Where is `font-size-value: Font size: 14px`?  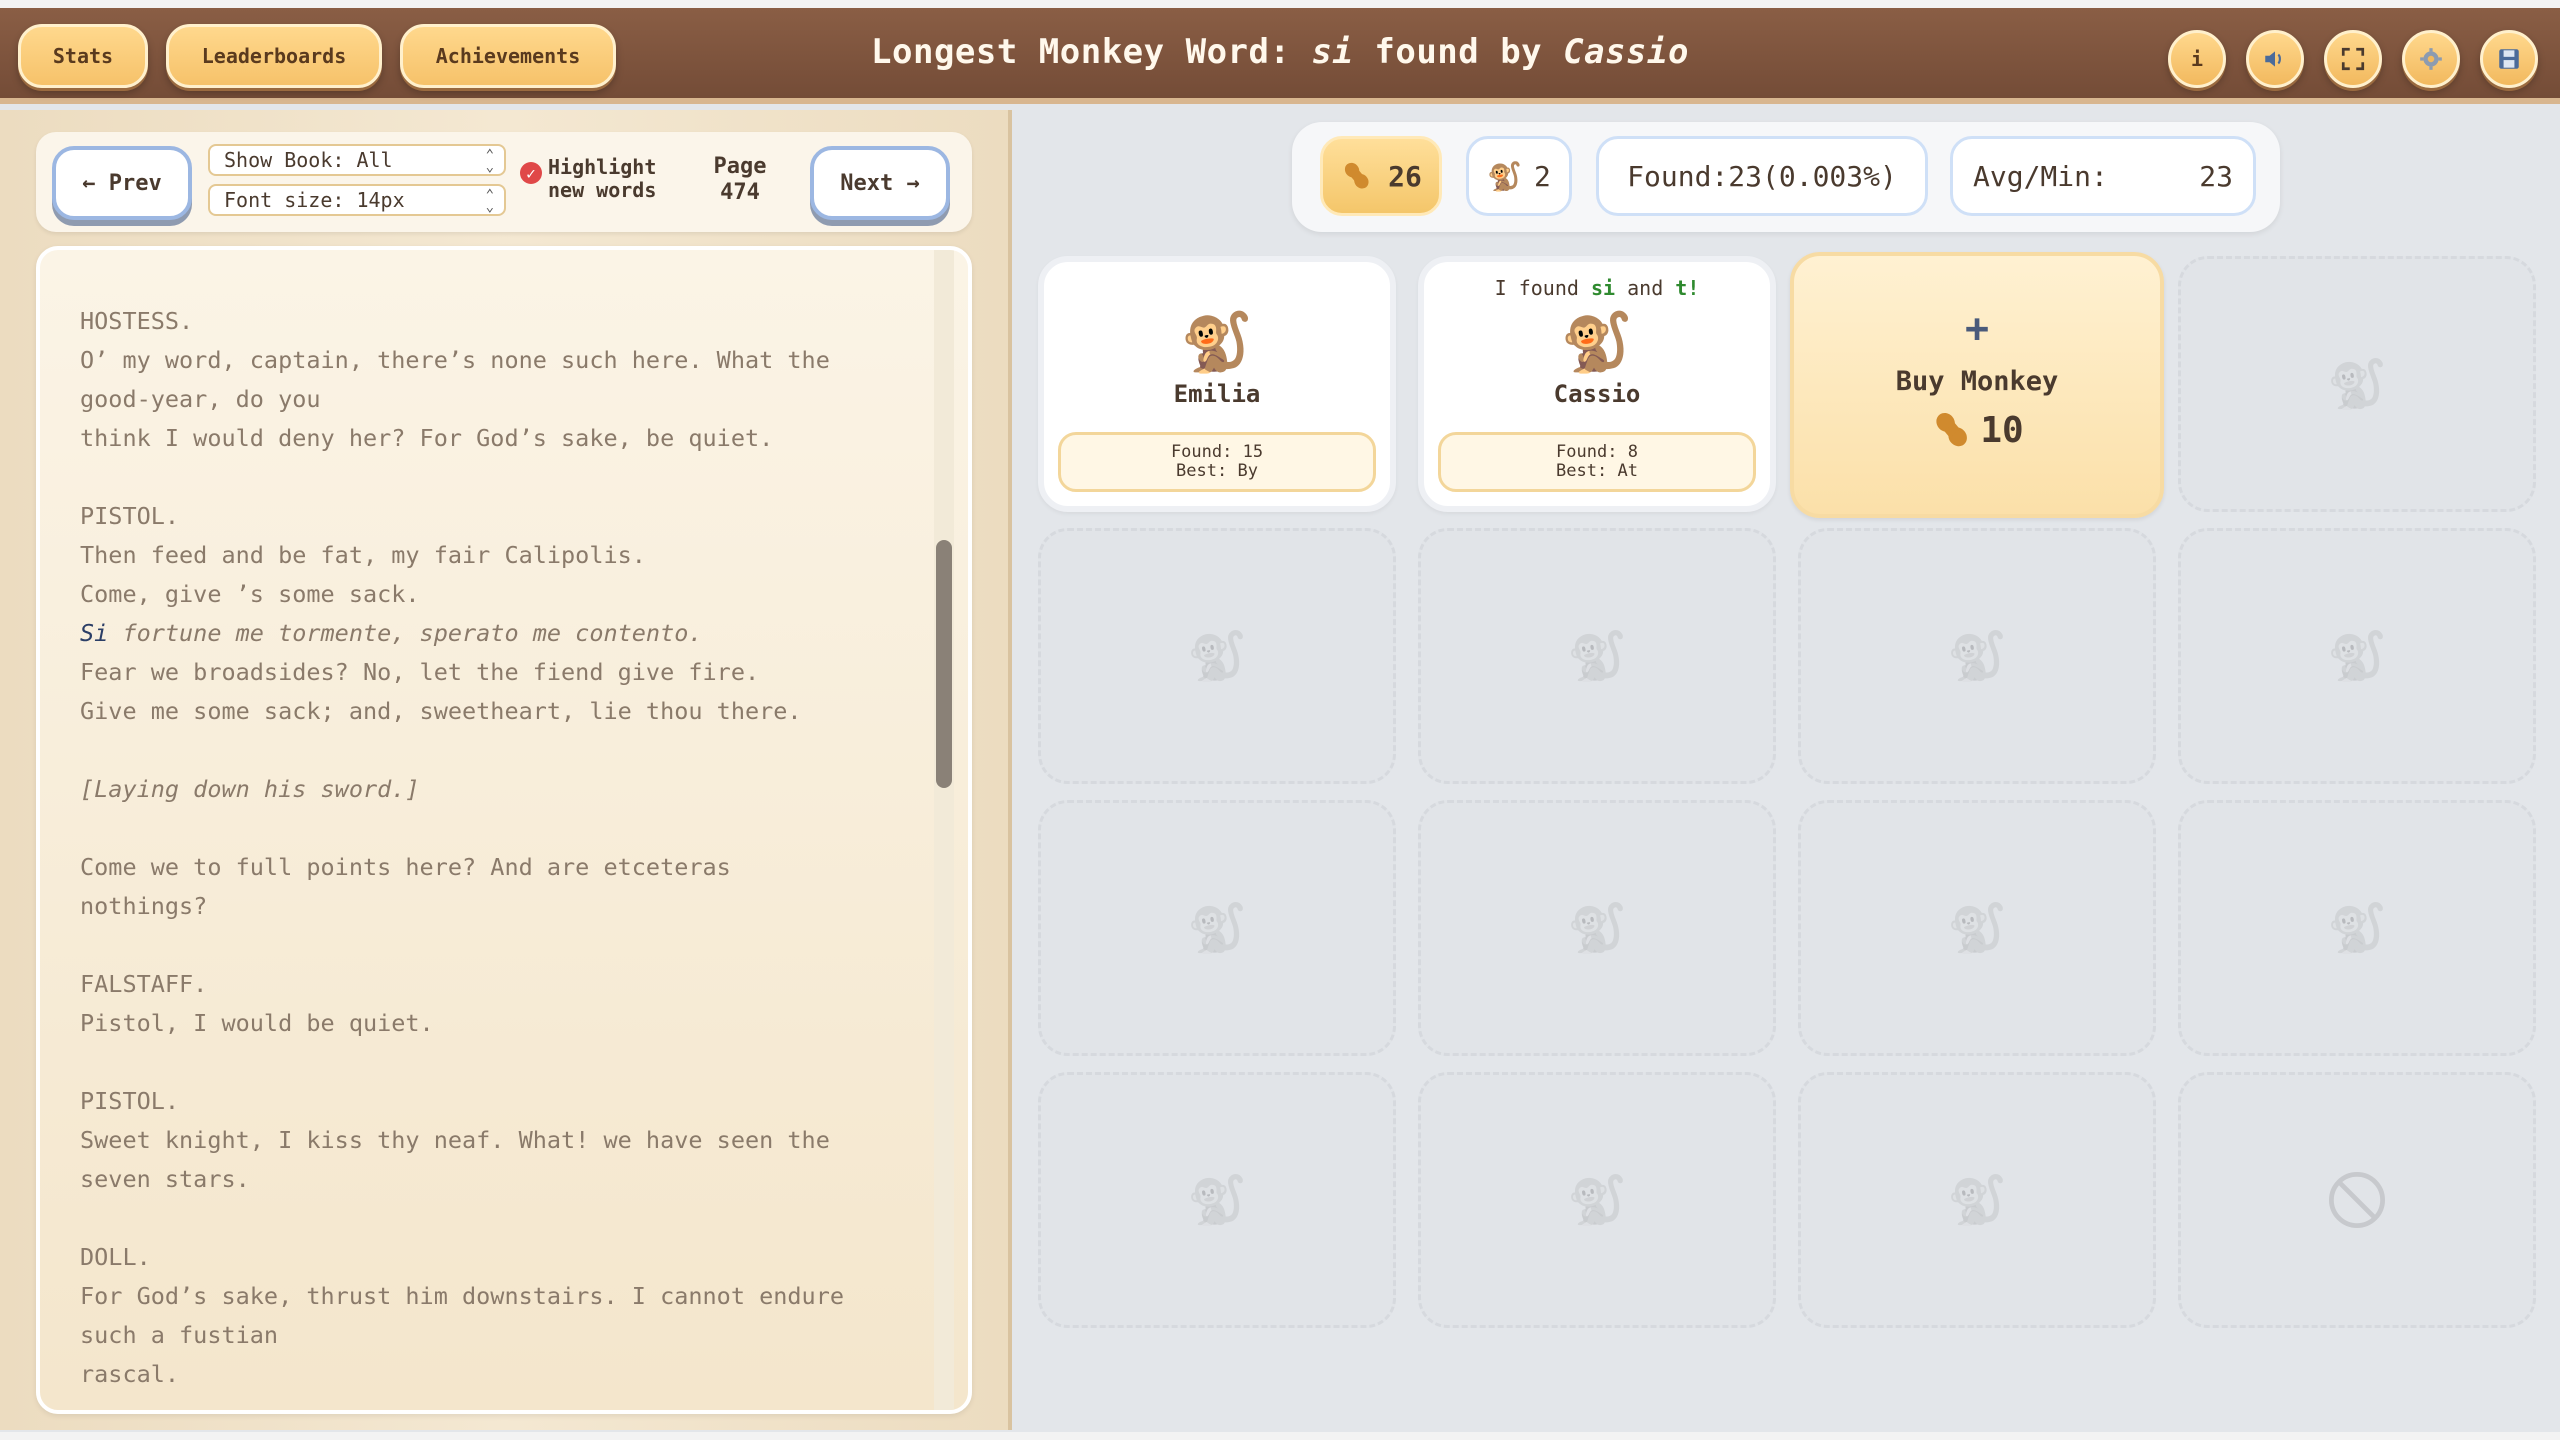
font-size-value: Font size: 14px is located at coordinates (314, 200).